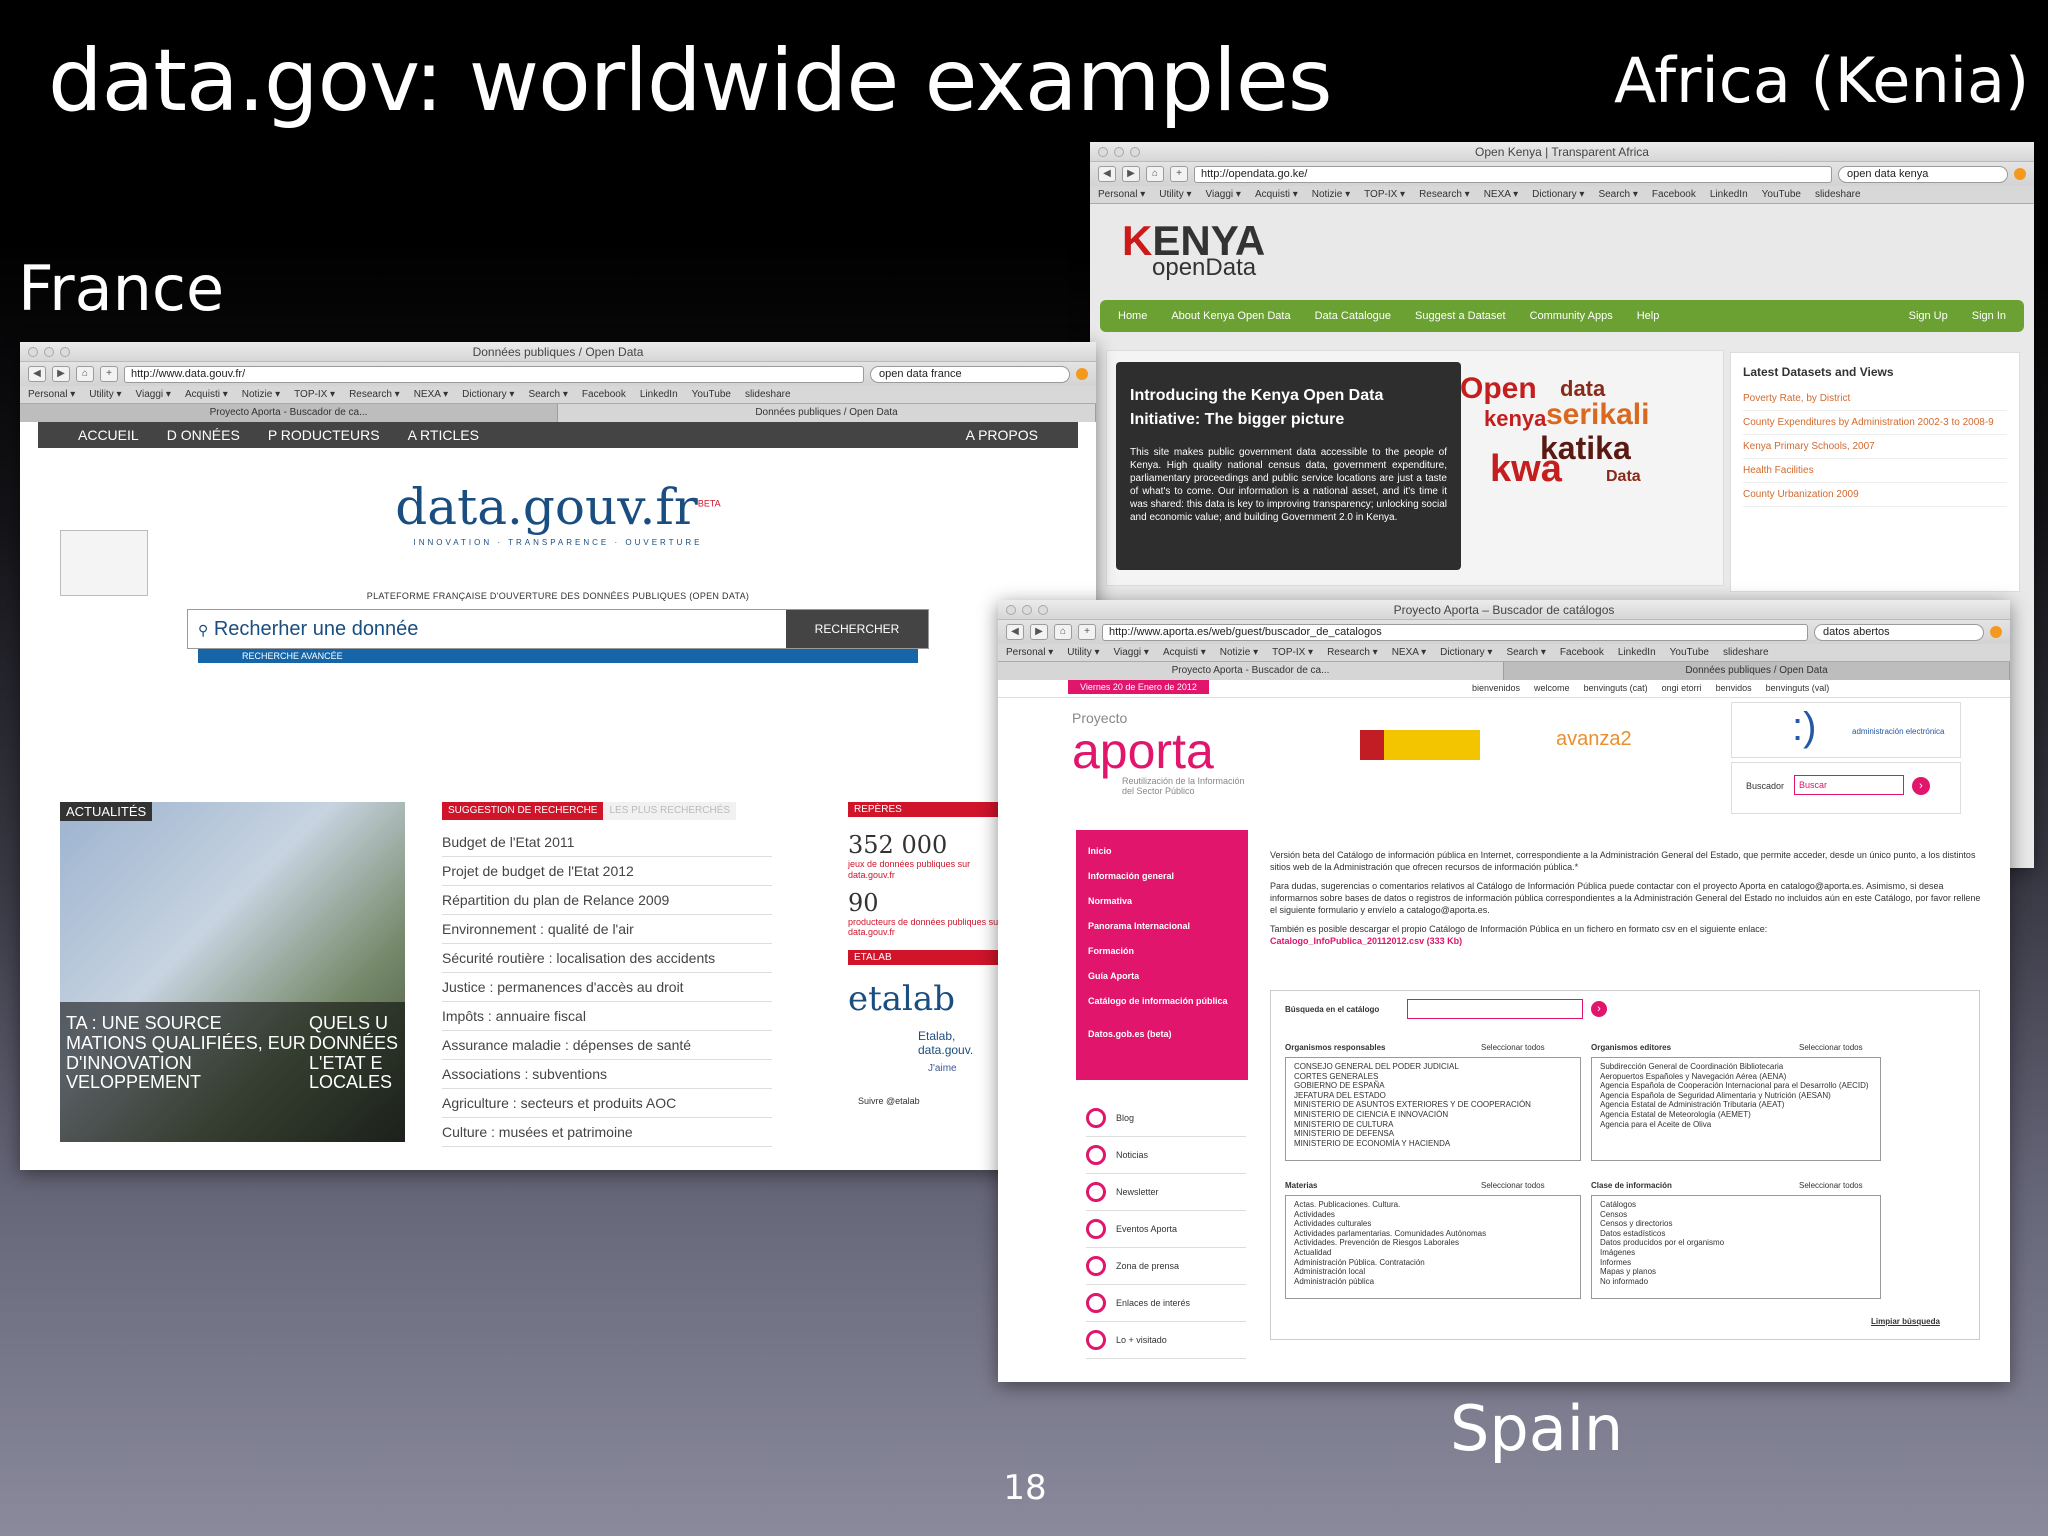 Image resolution: width=2048 pixels, height=1536 pixels. What do you see at coordinates (203, 435) in the screenshot?
I see `nav-donnees: D ONNÉES` at bounding box center [203, 435].